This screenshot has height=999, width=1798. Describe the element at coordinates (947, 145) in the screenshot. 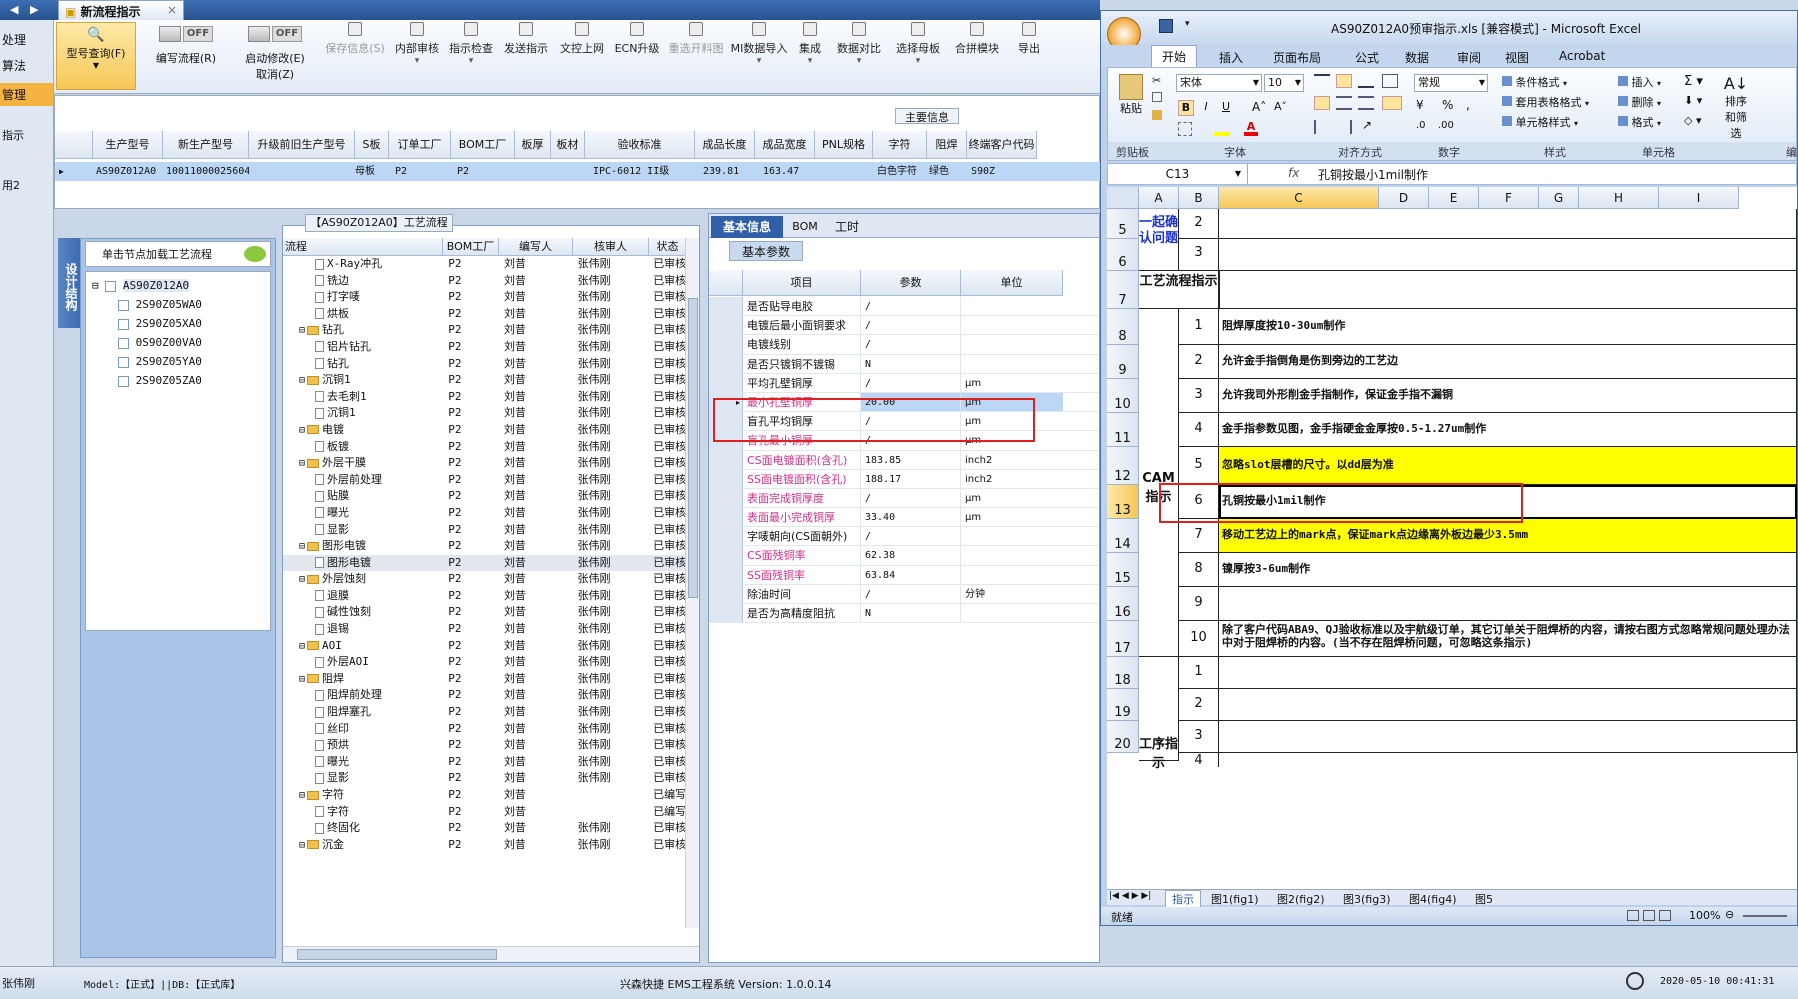

I see `col-header: 阻焊` at that location.